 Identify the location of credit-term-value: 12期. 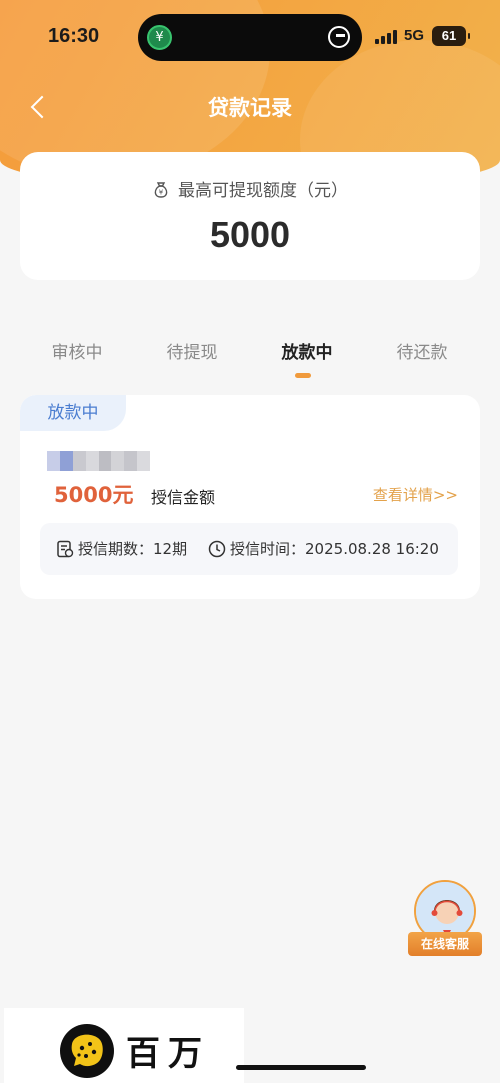
(170, 549).